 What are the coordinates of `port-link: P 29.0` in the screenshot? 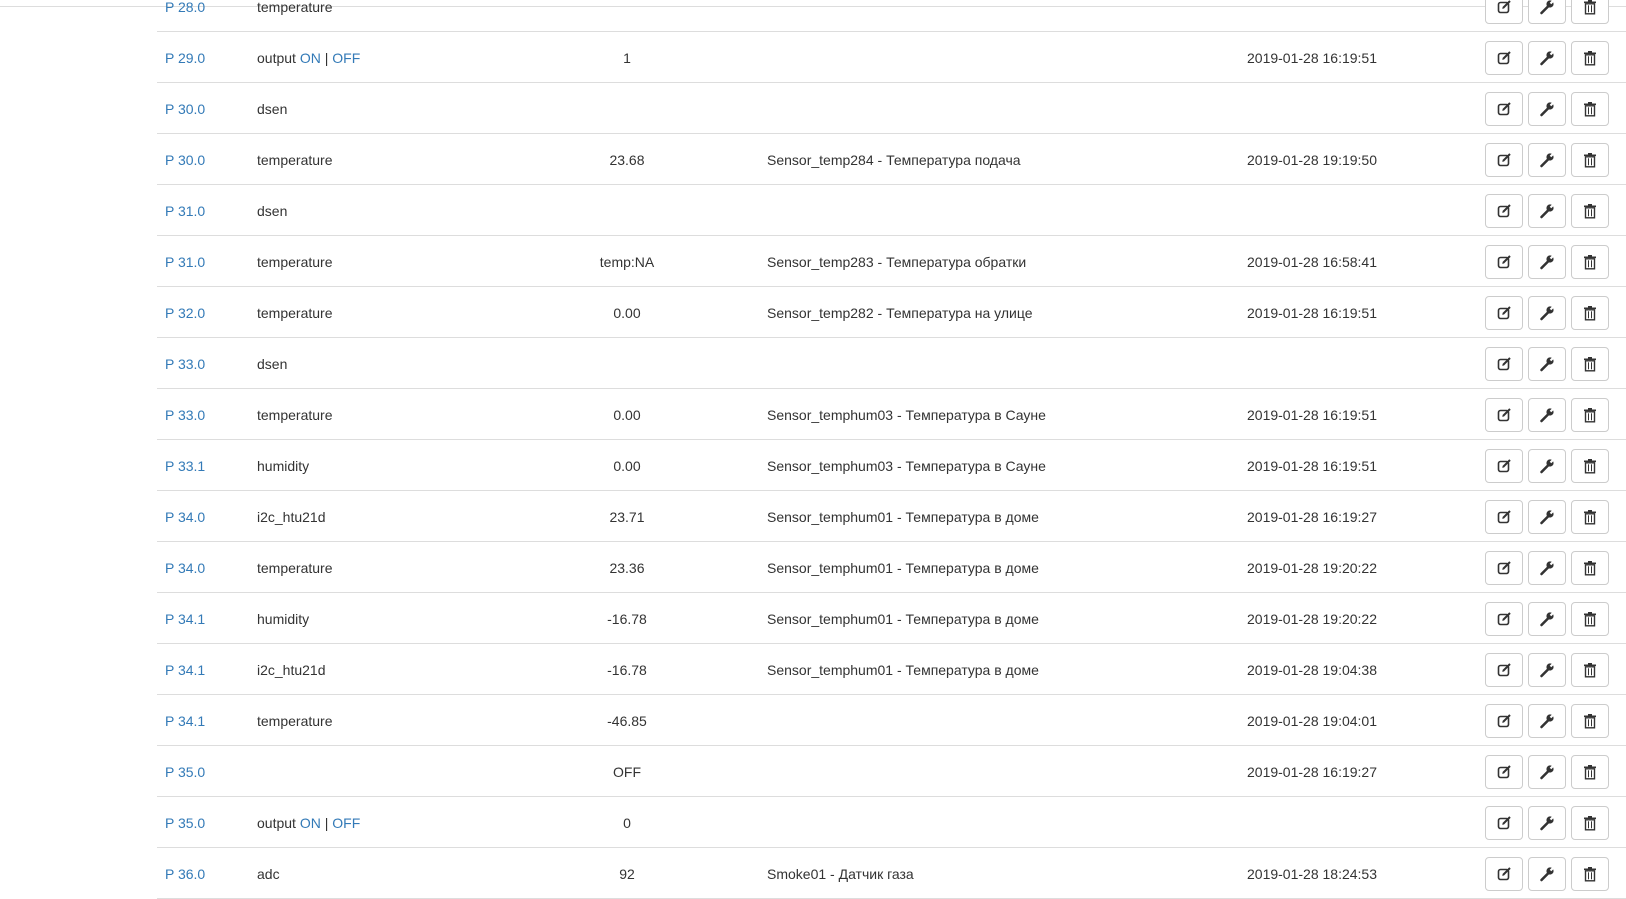 It's located at (185, 58).